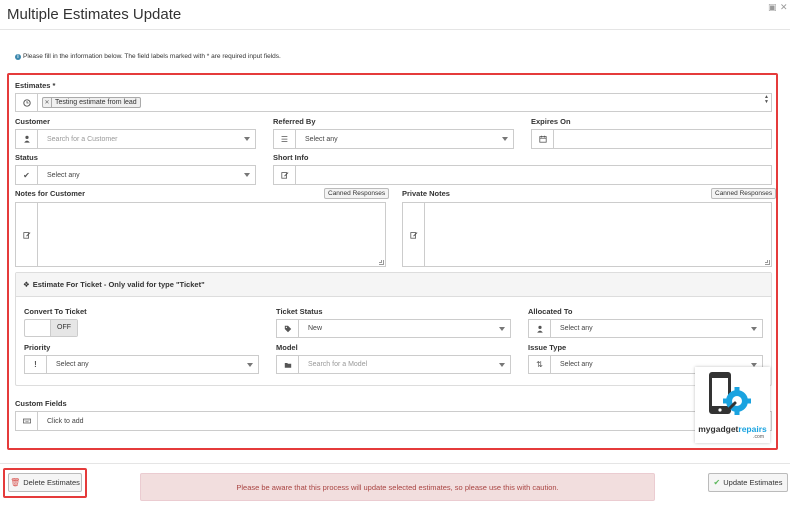  I want to click on window-restore-icon: ▣, so click(772, 7).